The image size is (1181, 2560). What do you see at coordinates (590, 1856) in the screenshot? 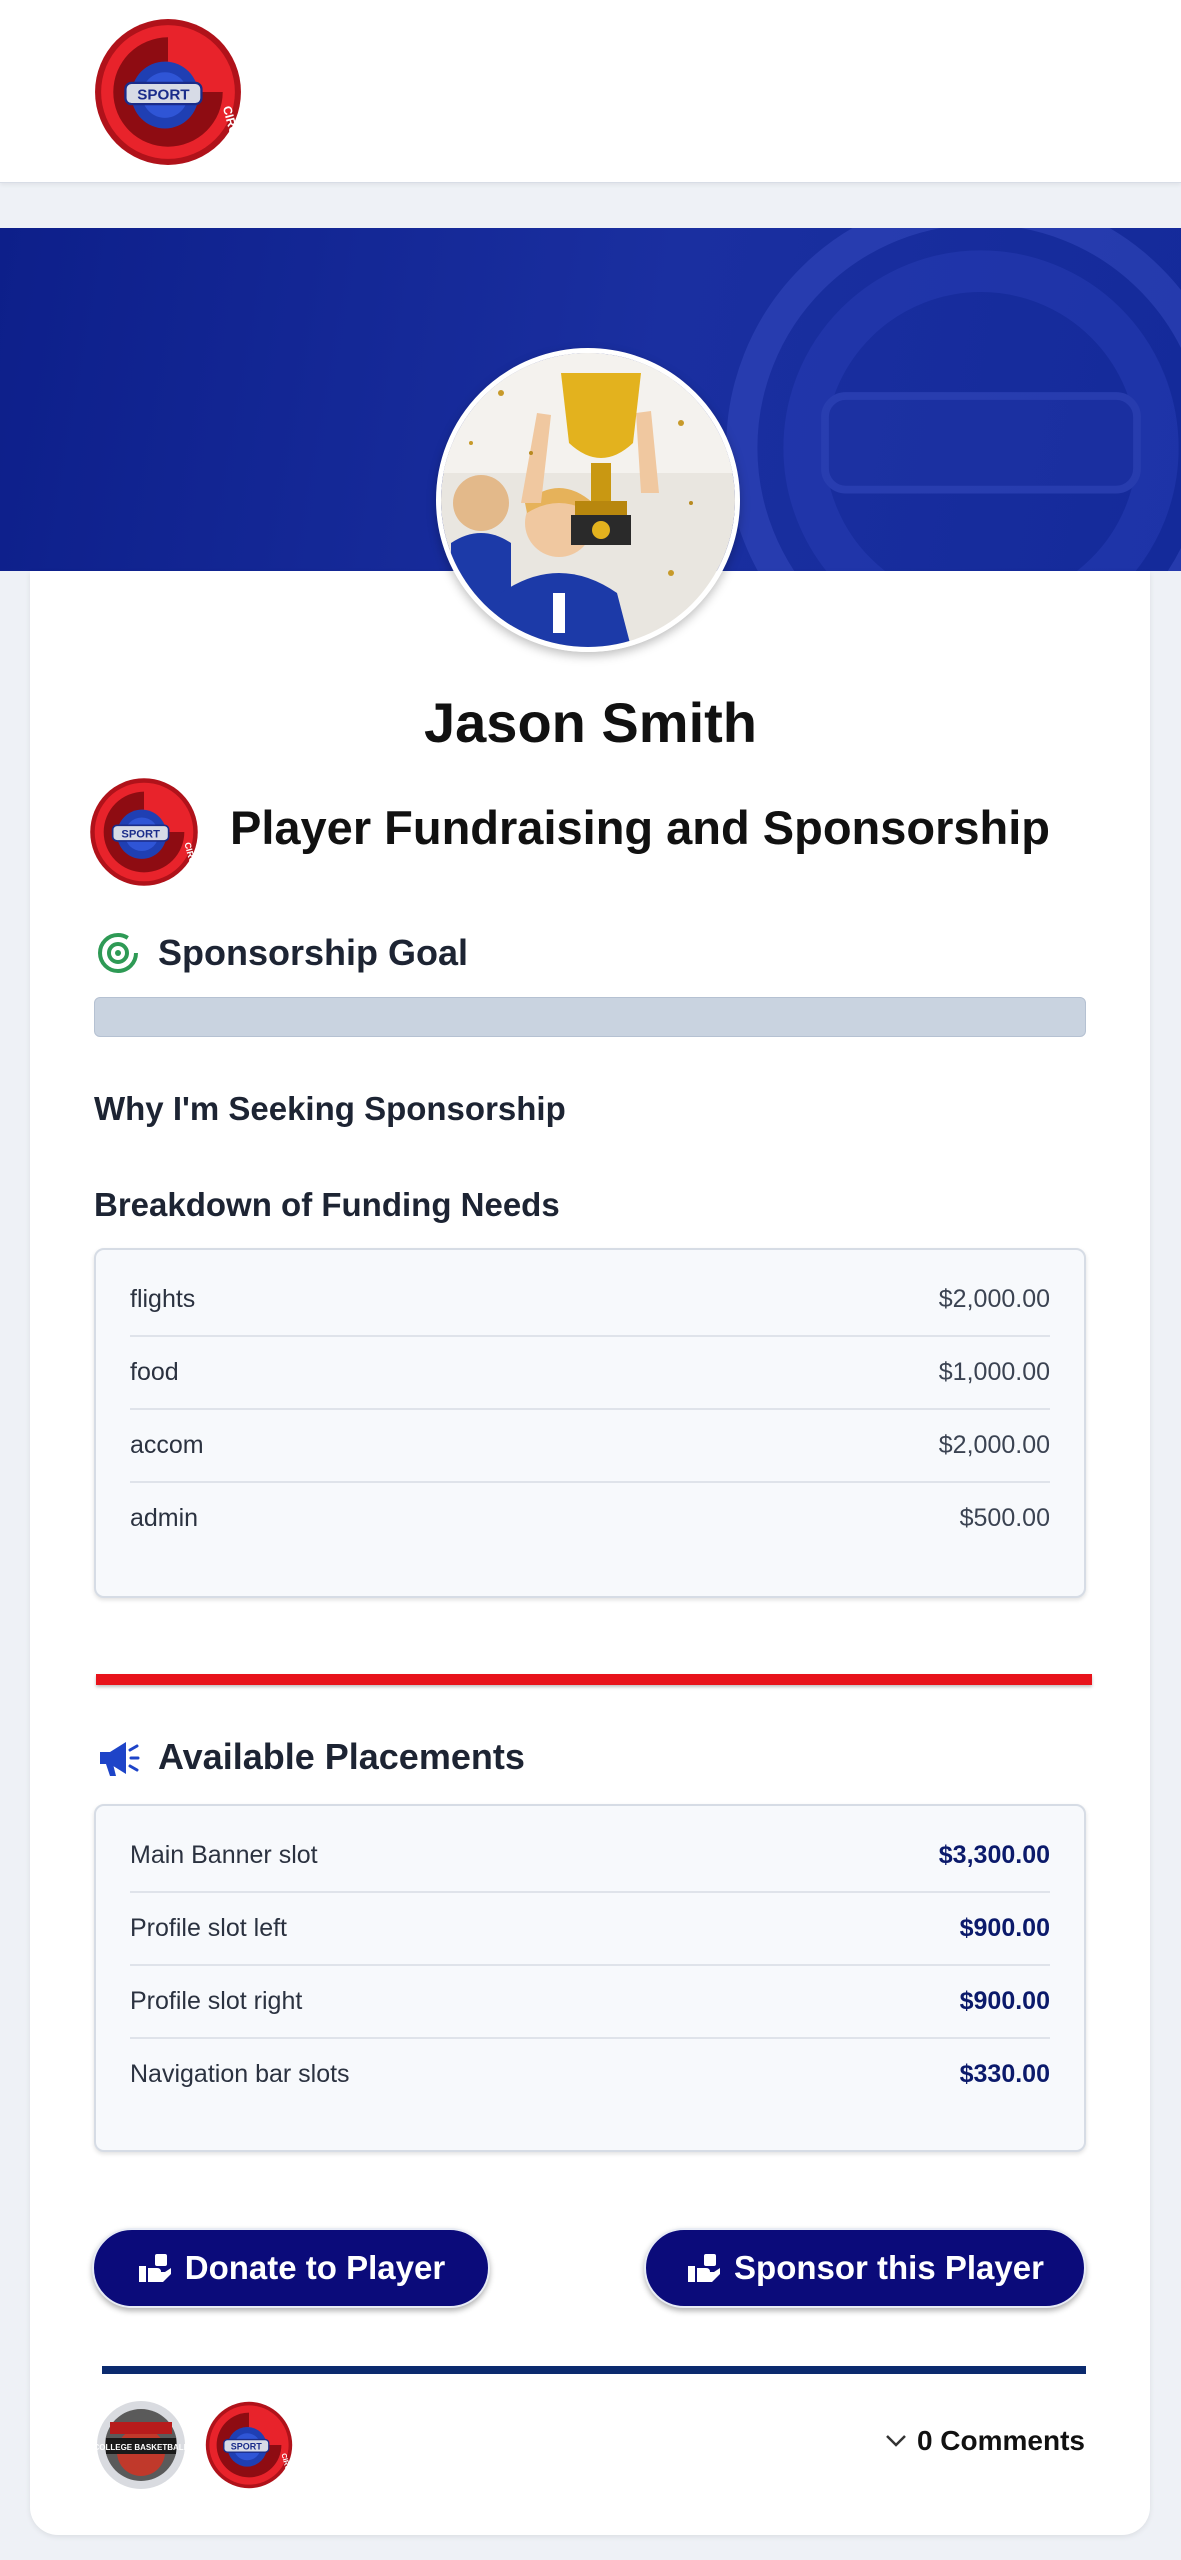
I see `table-row: Main Banner slot $3,300.00` at bounding box center [590, 1856].